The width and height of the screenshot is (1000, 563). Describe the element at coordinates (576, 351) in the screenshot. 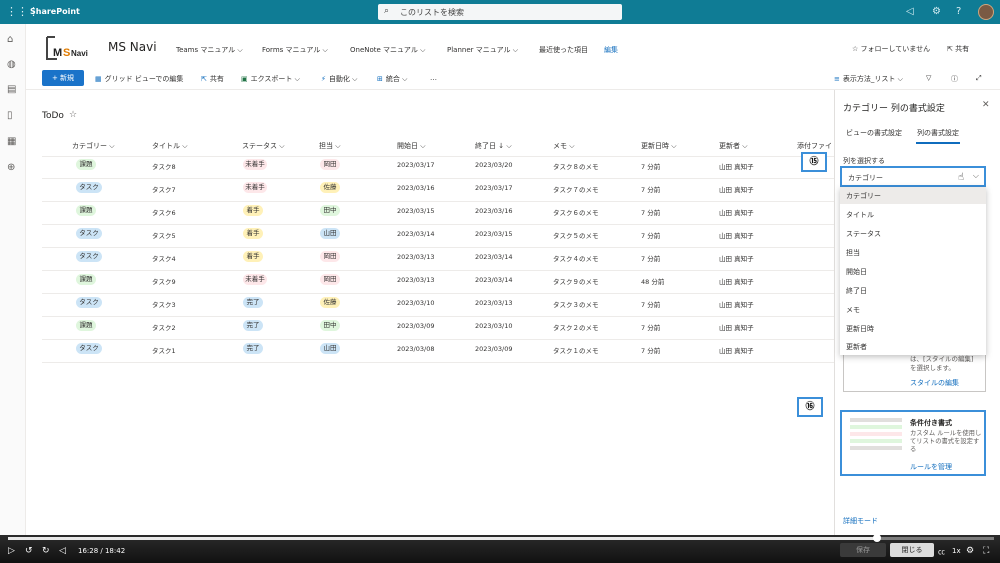

I see `memo-cell: タスク１のメモ` at that location.